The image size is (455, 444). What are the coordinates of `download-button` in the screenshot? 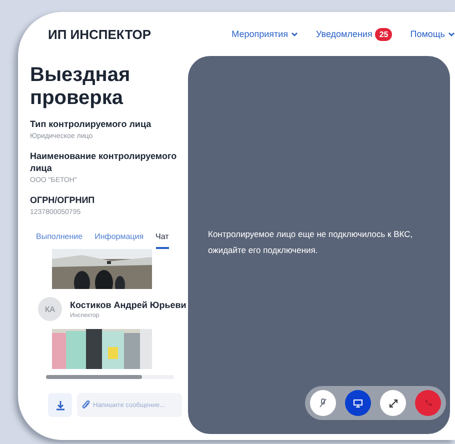 It's located at (60, 405).